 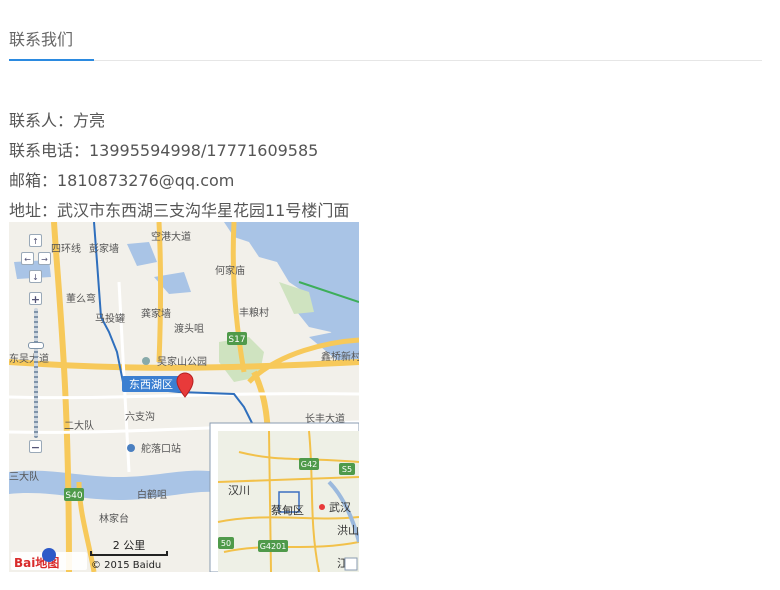 What do you see at coordinates (348, 530) in the screenshot?
I see `svg-text: 洪山` at bounding box center [348, 530].